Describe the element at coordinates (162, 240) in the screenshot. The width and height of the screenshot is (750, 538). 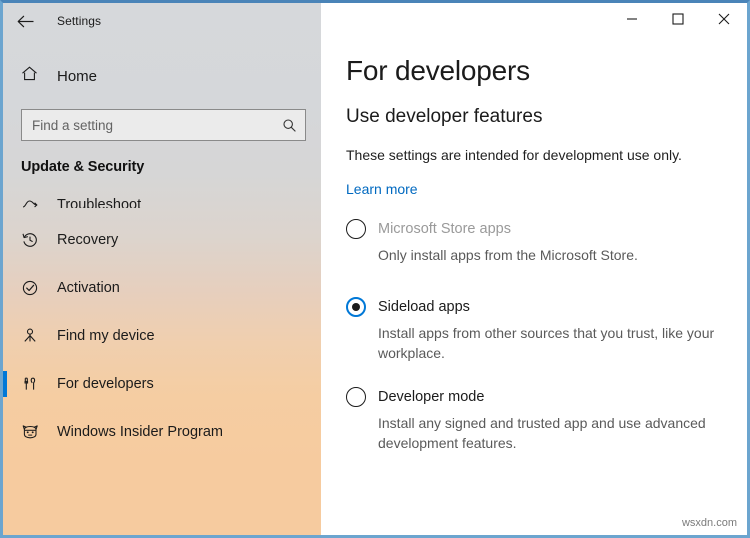
I see `sidebar-item-recovery: Recovery` at that location.